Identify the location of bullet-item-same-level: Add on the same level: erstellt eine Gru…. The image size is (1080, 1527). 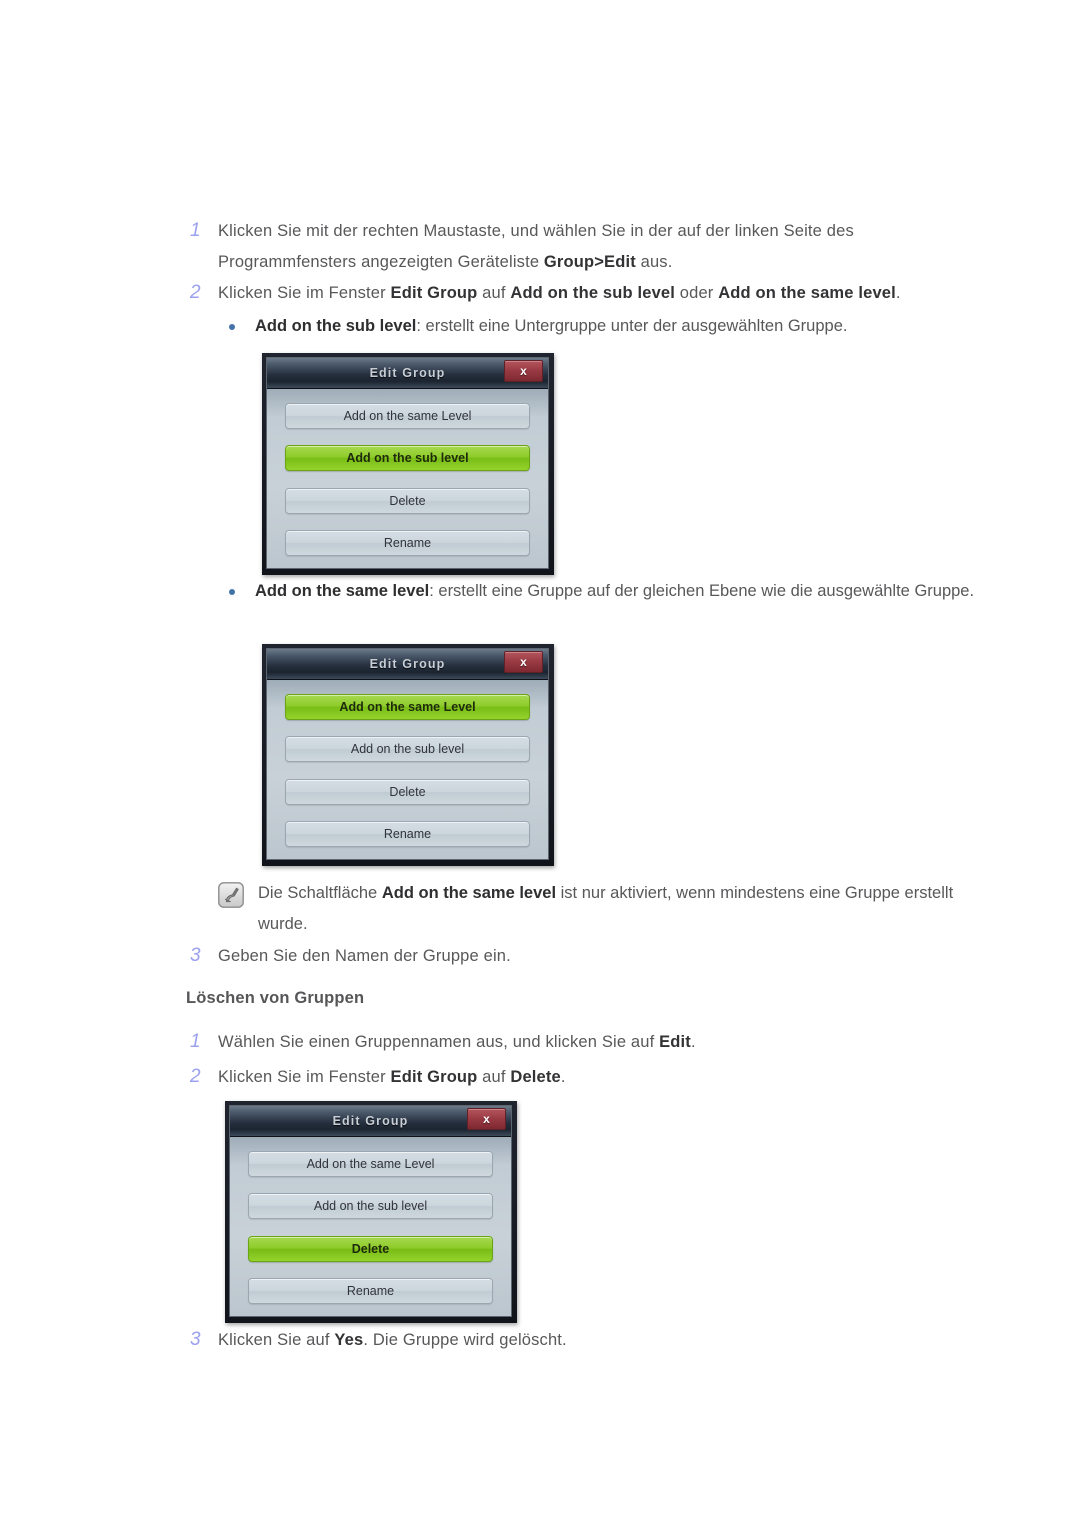
(606, 591).